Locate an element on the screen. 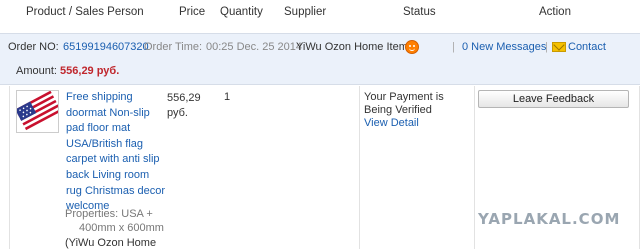  contact-link: Contact is located at coordinates (587, 47).